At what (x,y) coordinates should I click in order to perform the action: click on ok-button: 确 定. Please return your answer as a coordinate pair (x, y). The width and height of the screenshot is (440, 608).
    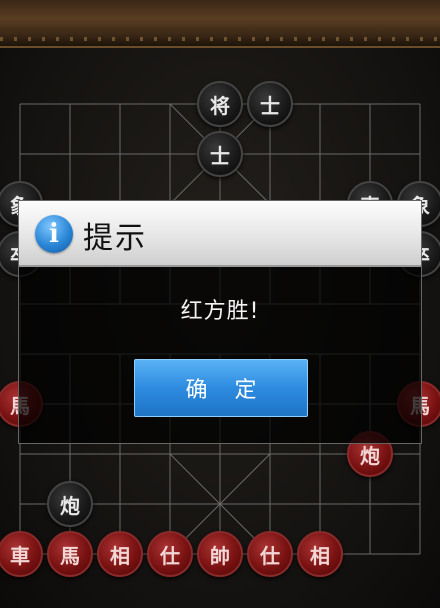
    Looking at the image, I should click on (221, 388).